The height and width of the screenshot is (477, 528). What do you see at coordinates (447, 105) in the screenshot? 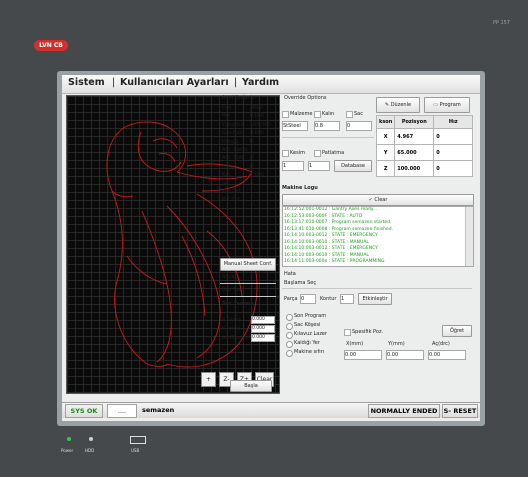
I see `program-button: ▭ Program` at bounding box center [447, 105].